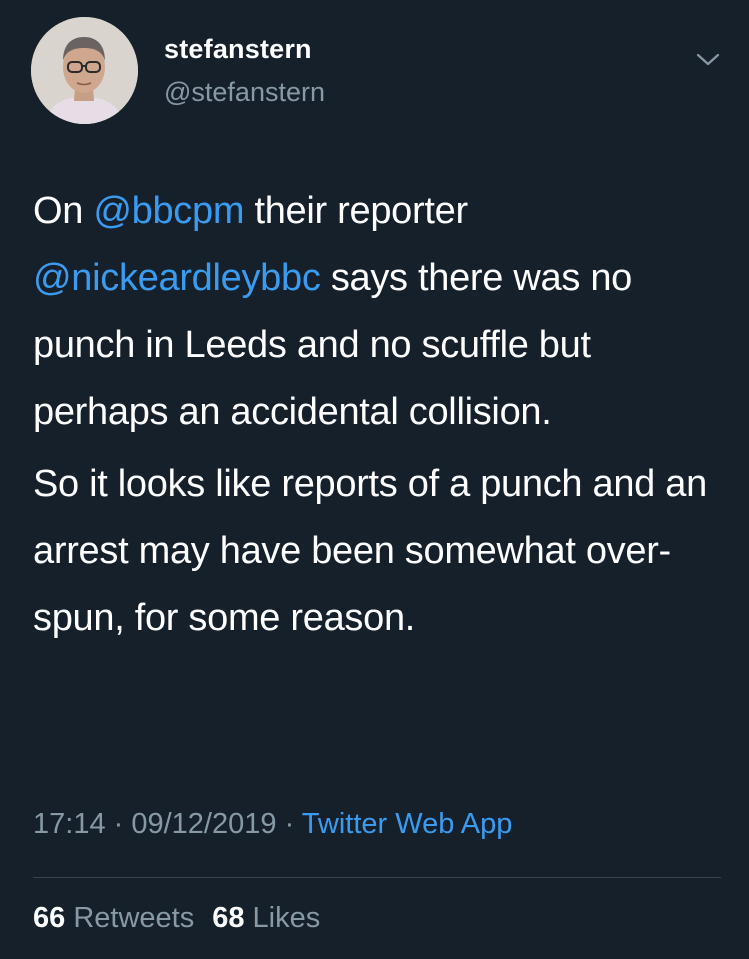  What do you see at coordinates (356, 211) in the screenshot?
I see `tweet-text-segment: their reporter` at bounding box center [356, 211].